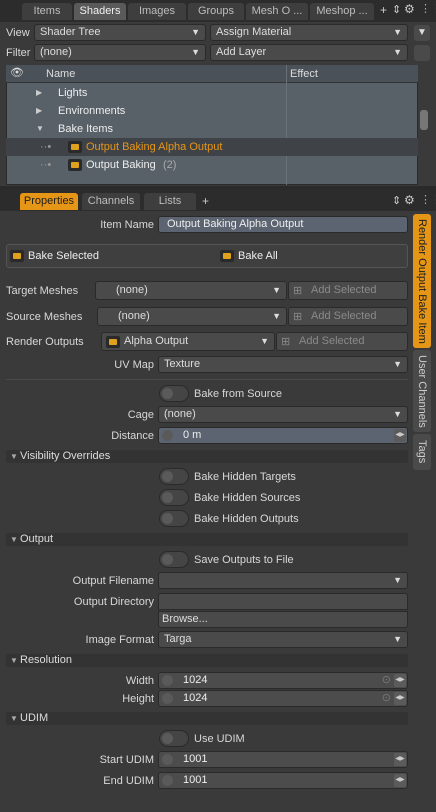 This screenshot has height=812, width=436. I want to click on chevron-down-icon: ▼, so click(397, 52).